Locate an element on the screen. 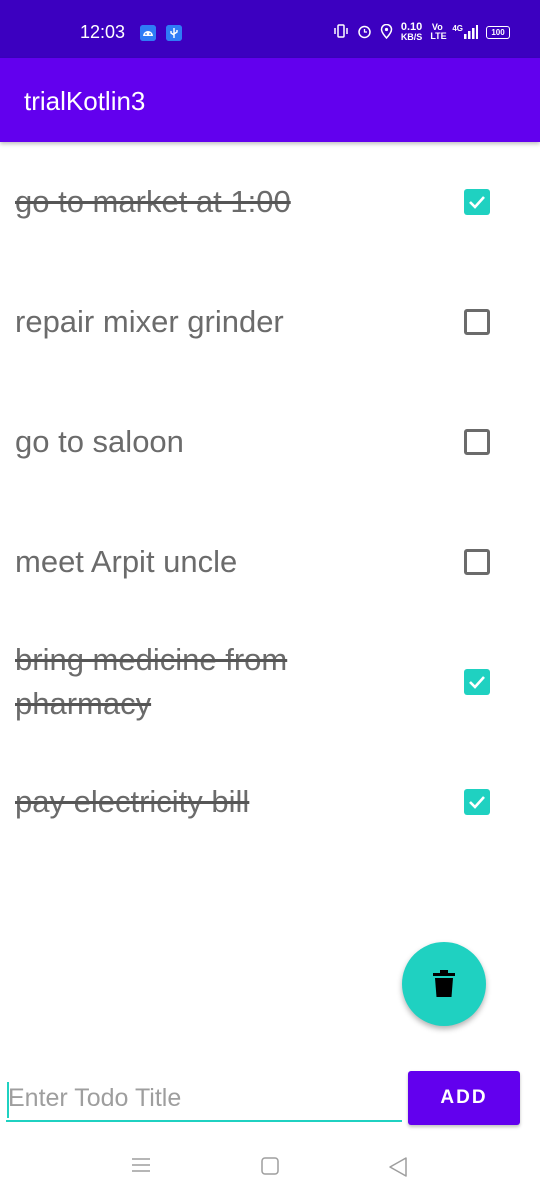  android-icon is located at coordinates (148, 33).